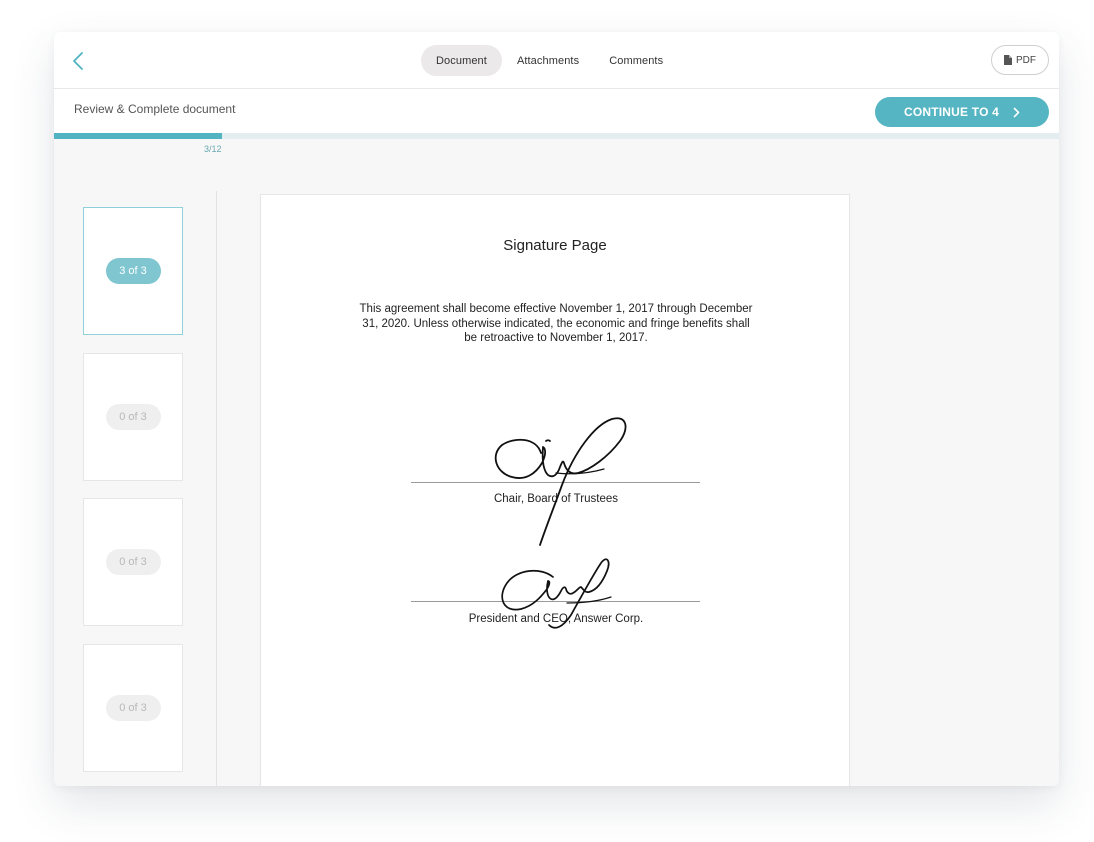 The height and width of the screenshot is (842, 1094). What do you see at coordinates (216, 488) in the screenshot?
I see `sidebar-divider` at bounding box center [216, 488].